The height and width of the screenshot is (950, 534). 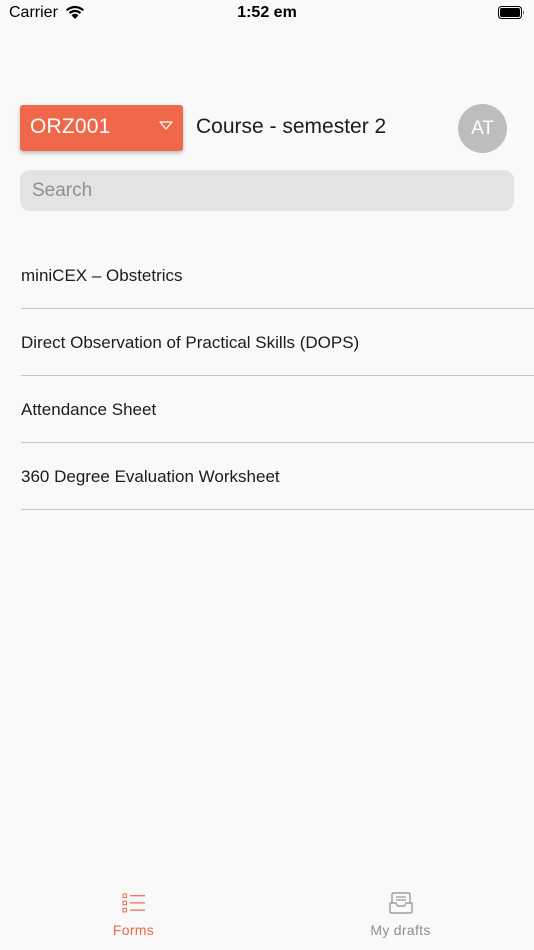 I want to click on list-item-360-evaluation: 360 Degree Evaluation Worksheet, so click(x=277, y=476).